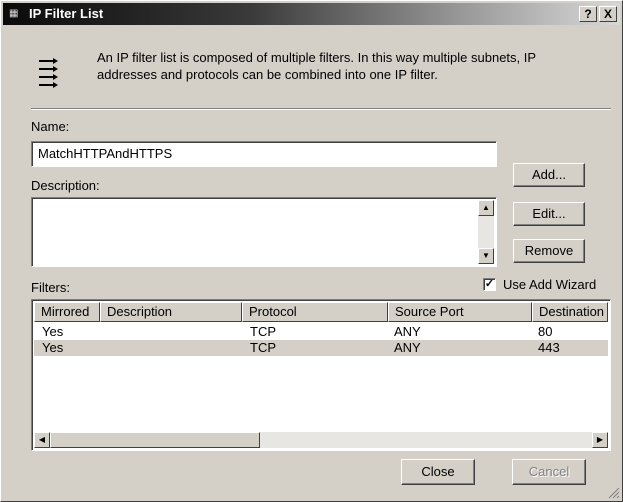 The width and height of the screenshot is (623, 502). Describe the element at coordinates (549, 472) in the screenshot. I see `cancel-button: Cancel` at that location.